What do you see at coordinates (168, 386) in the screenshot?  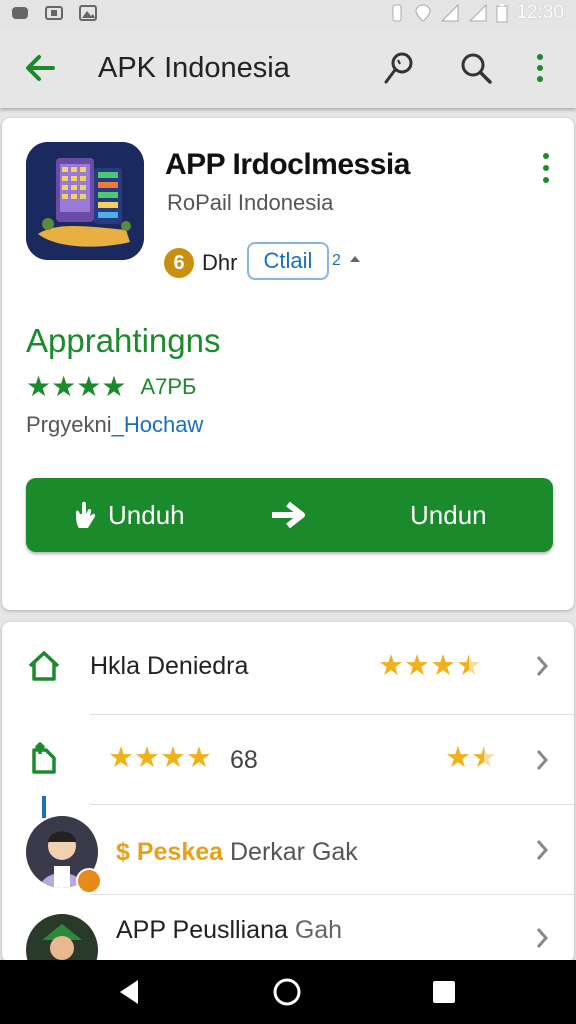 I see `rating-text: A7PБ` at bounding box center [168, 386].